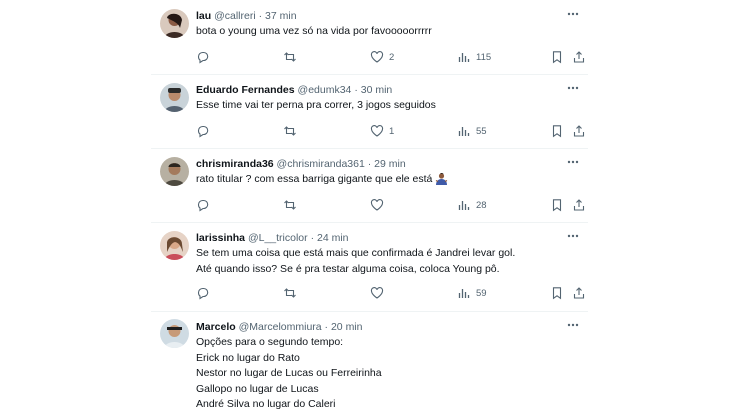 The width and height of the screenshot is (740, 416). What do you see at coordinates (235, 164) in the screenshot?
I see `display-name: chrismiranda36` at bounding box center [235, 164].